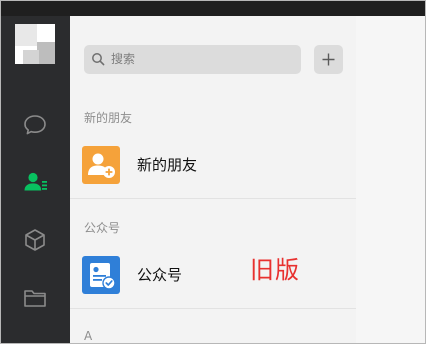 This screenshot has width=426, height=344. What do you see at coordinates (35, 125) in the screenshot?
I see `chat-icon` at bounding box center [35, 125].